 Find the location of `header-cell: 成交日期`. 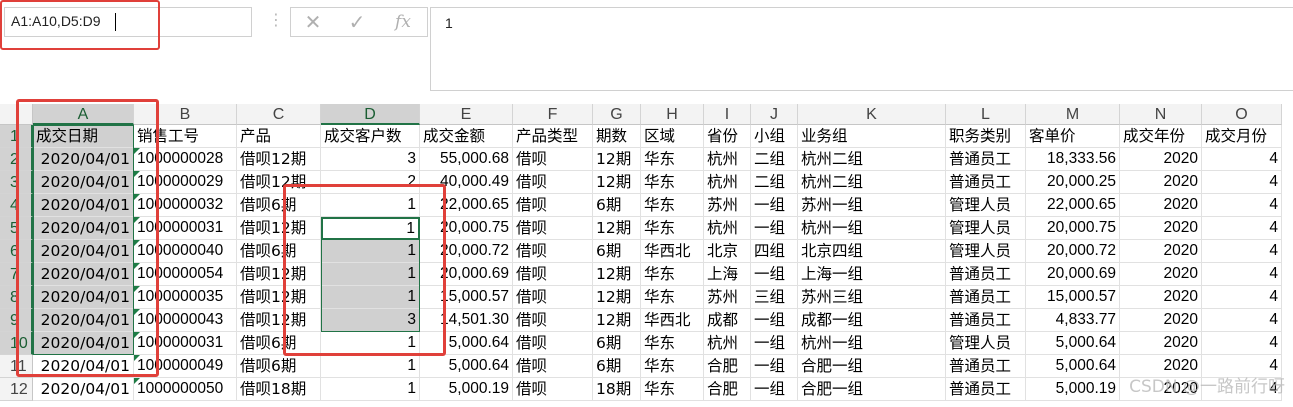

header-cell: 成交日期 is located at coordinates (83, 136).